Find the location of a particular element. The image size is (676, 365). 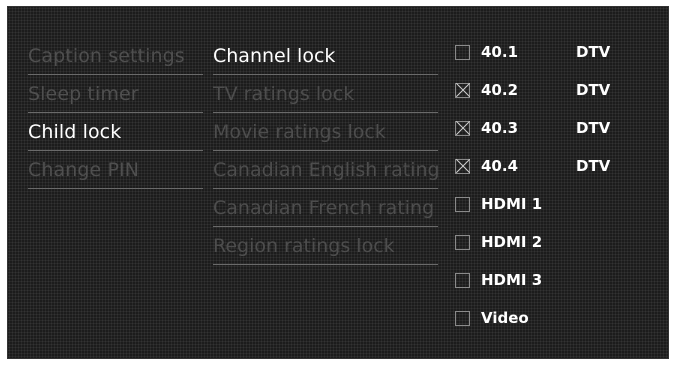

channel-label: HDMI 1 is located at coordinates (512, 204).